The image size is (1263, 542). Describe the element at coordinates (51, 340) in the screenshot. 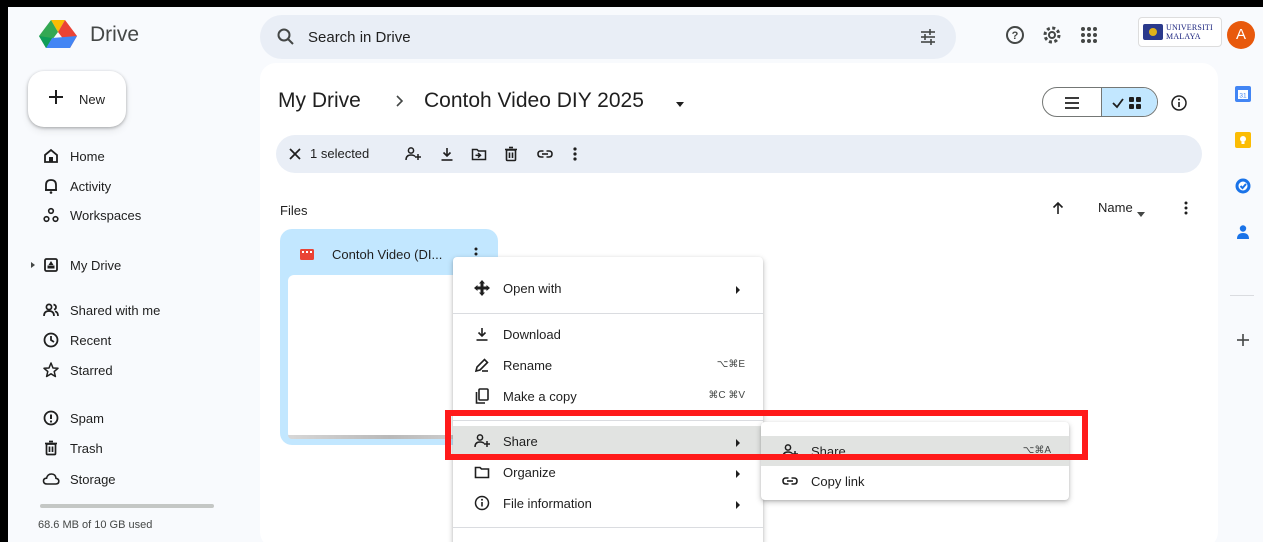

I see `clock-icon` at that location.